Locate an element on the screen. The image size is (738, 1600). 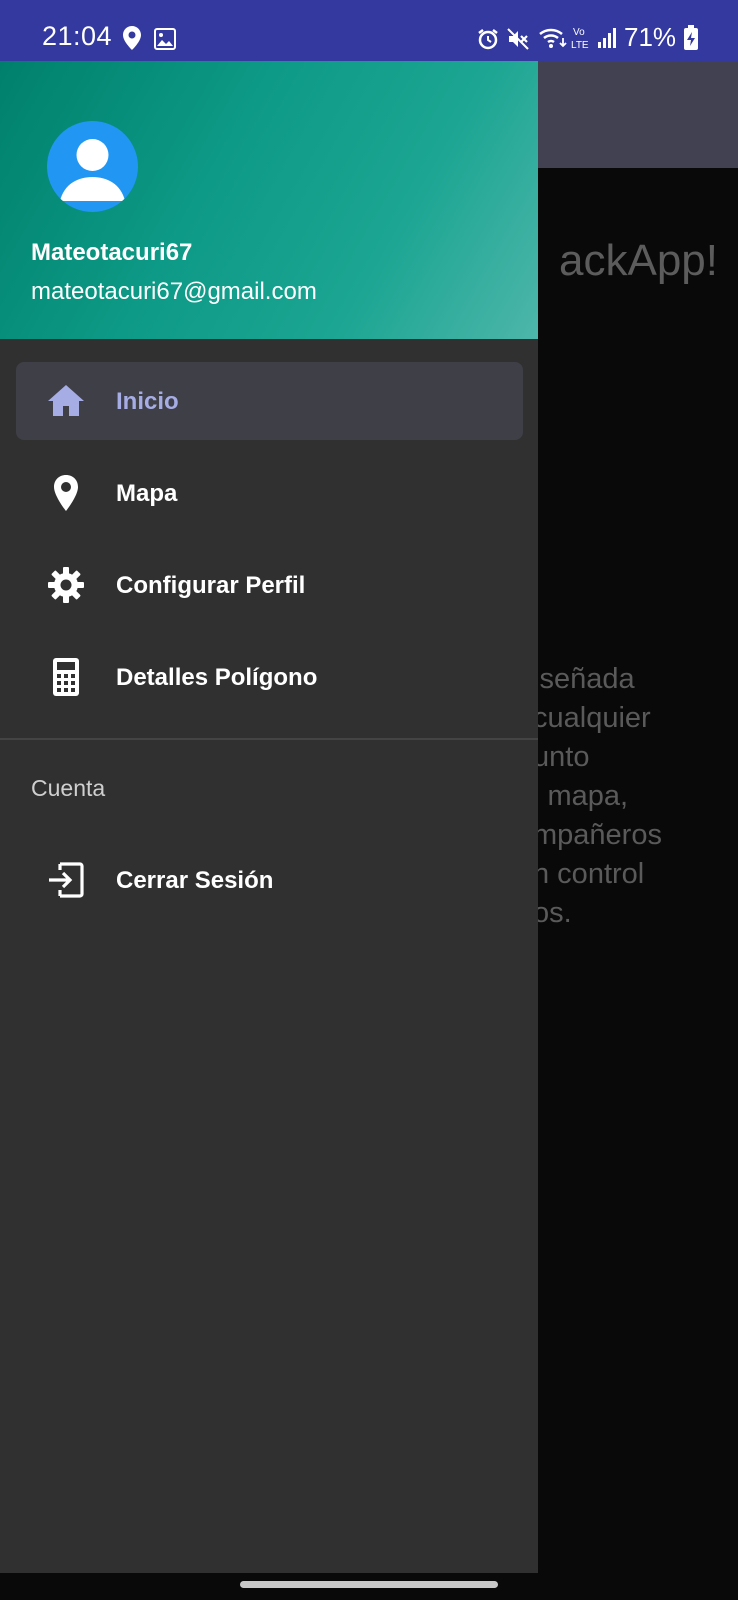
background-description-line: unto is located at coordinates (561, 757).